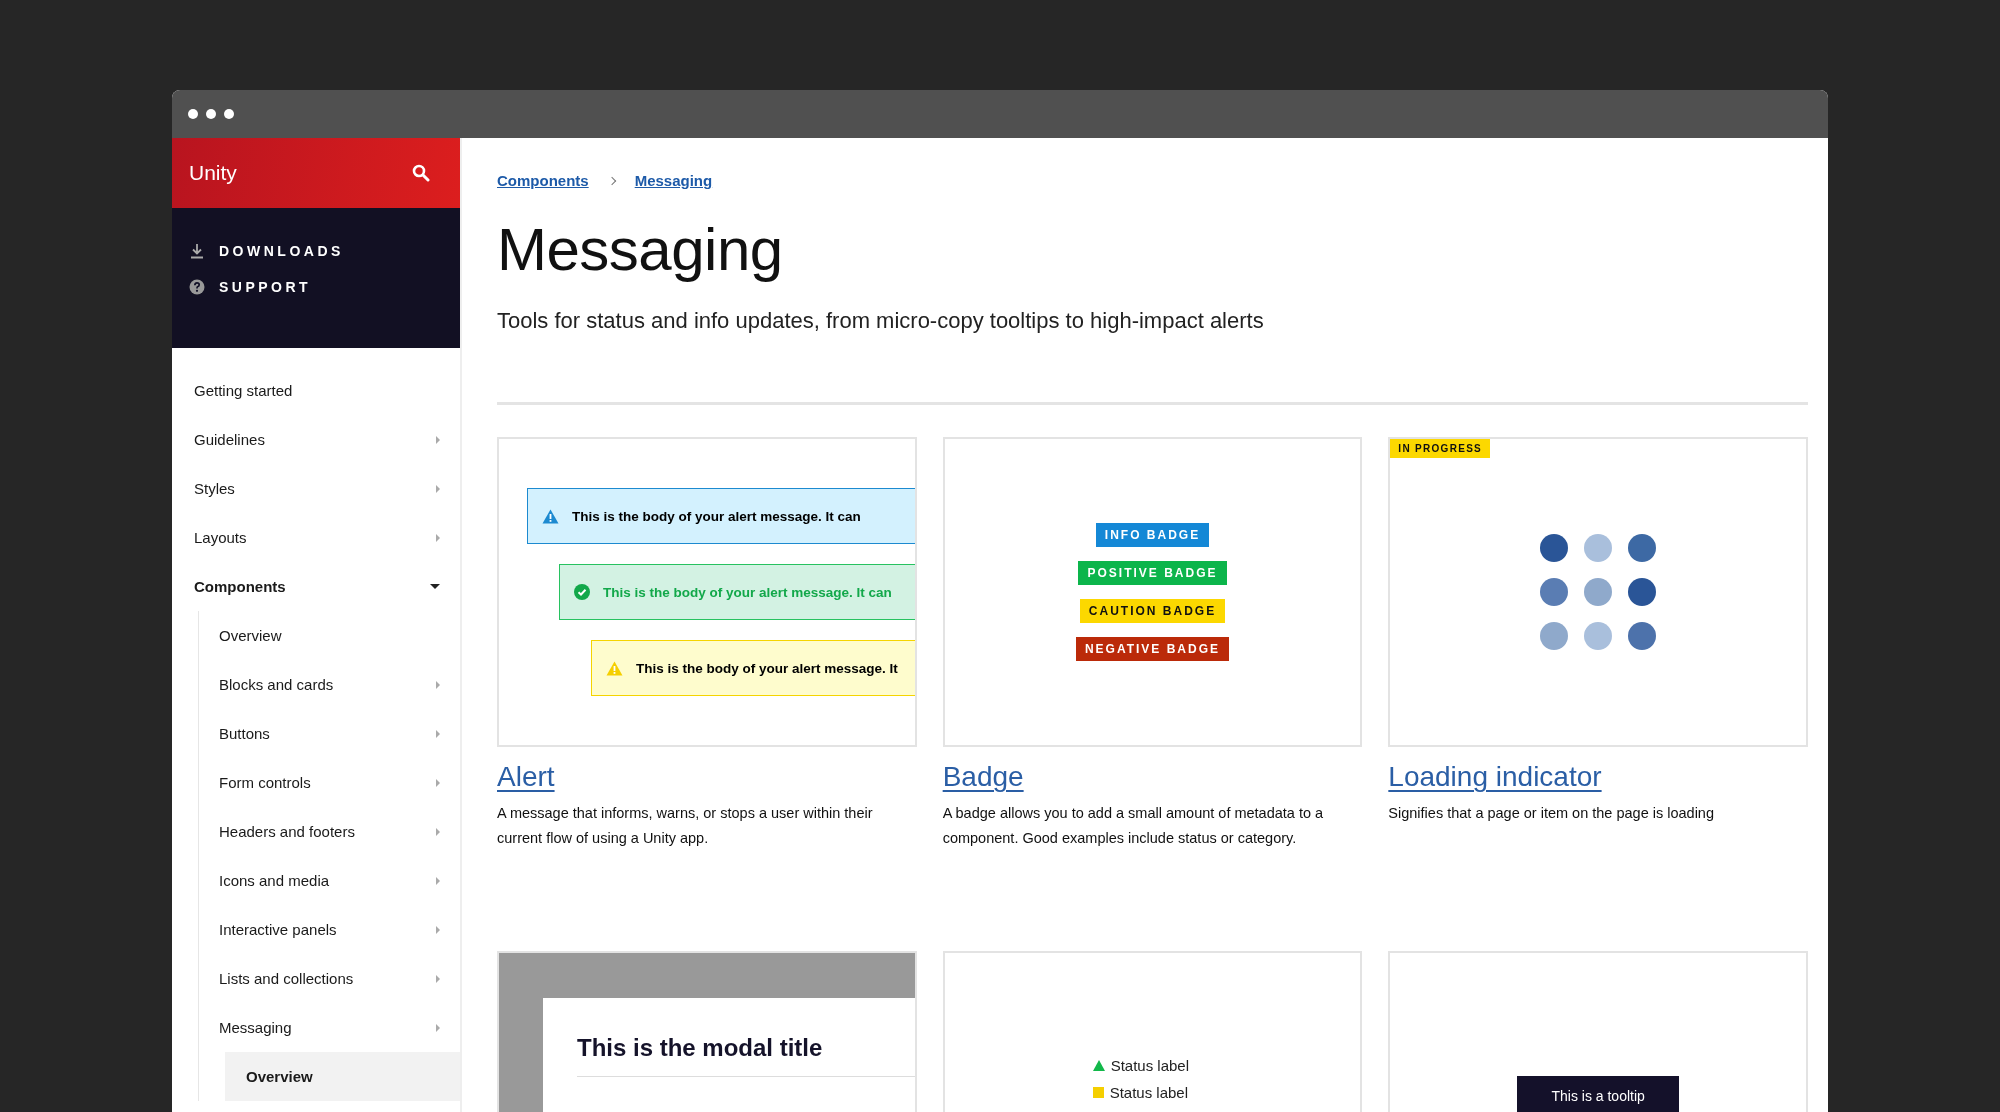 The width and height of the screenshot is (2000, 1112). What do you see at coordinates (329, 929) in the screenshot?
I see `sidebar-item: Interactive panels` at bounding box center [329, 929].